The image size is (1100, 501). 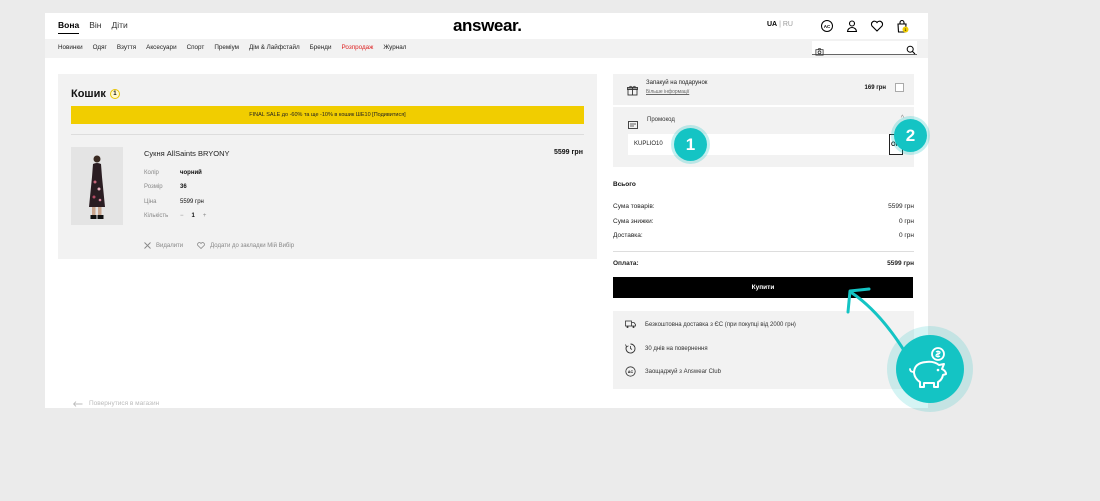 What do you see at coordinates (147, 245) in the screenshot?
I see `close-icon` at bounding box center [147, 245].